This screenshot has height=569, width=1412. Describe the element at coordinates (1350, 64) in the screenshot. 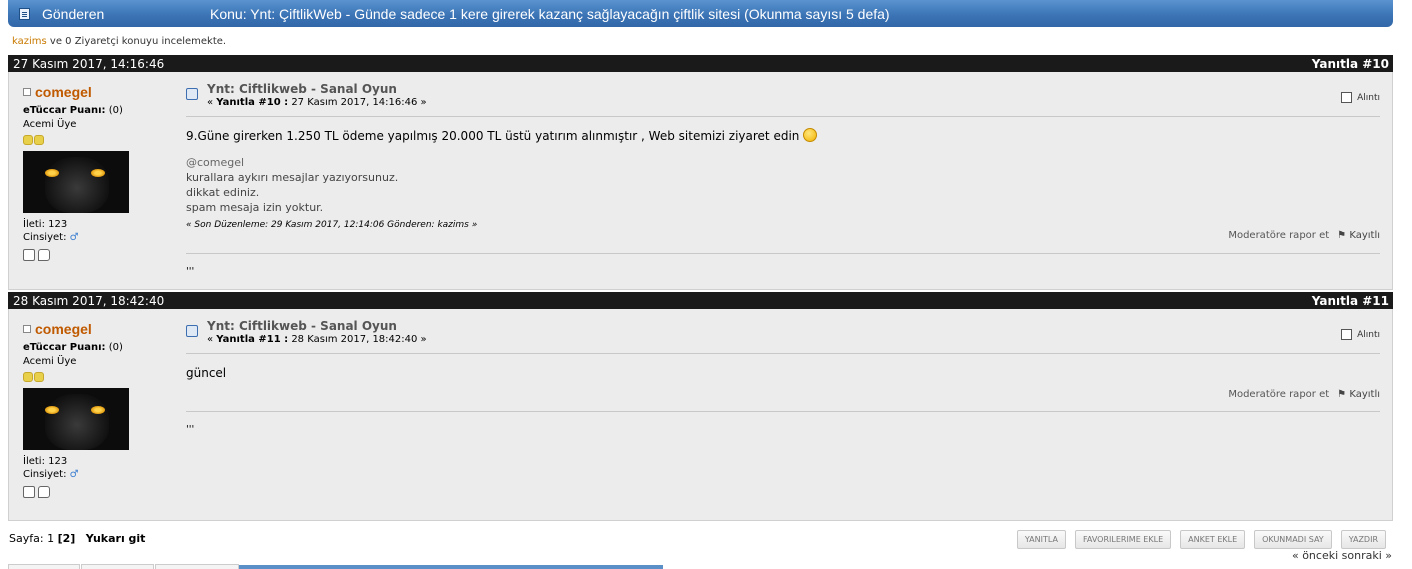

I see `post-reply-number: Yanıtla #10` at that location.